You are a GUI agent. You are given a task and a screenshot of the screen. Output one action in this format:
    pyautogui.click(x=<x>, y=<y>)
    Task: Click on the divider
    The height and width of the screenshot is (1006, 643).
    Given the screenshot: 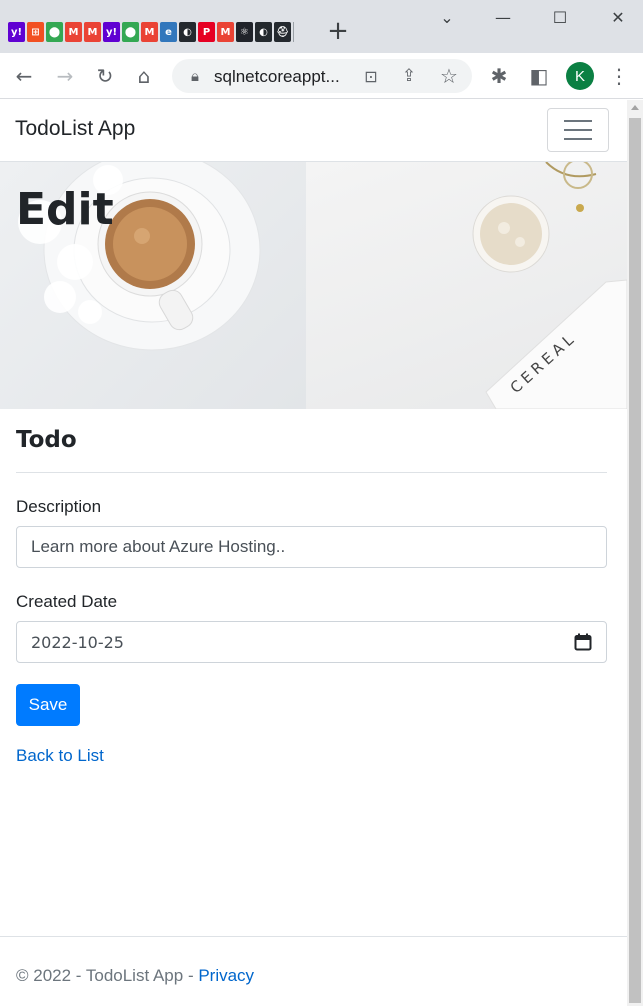 What is the action you would take?
    pyautogui.click(x=311, y=472)
    